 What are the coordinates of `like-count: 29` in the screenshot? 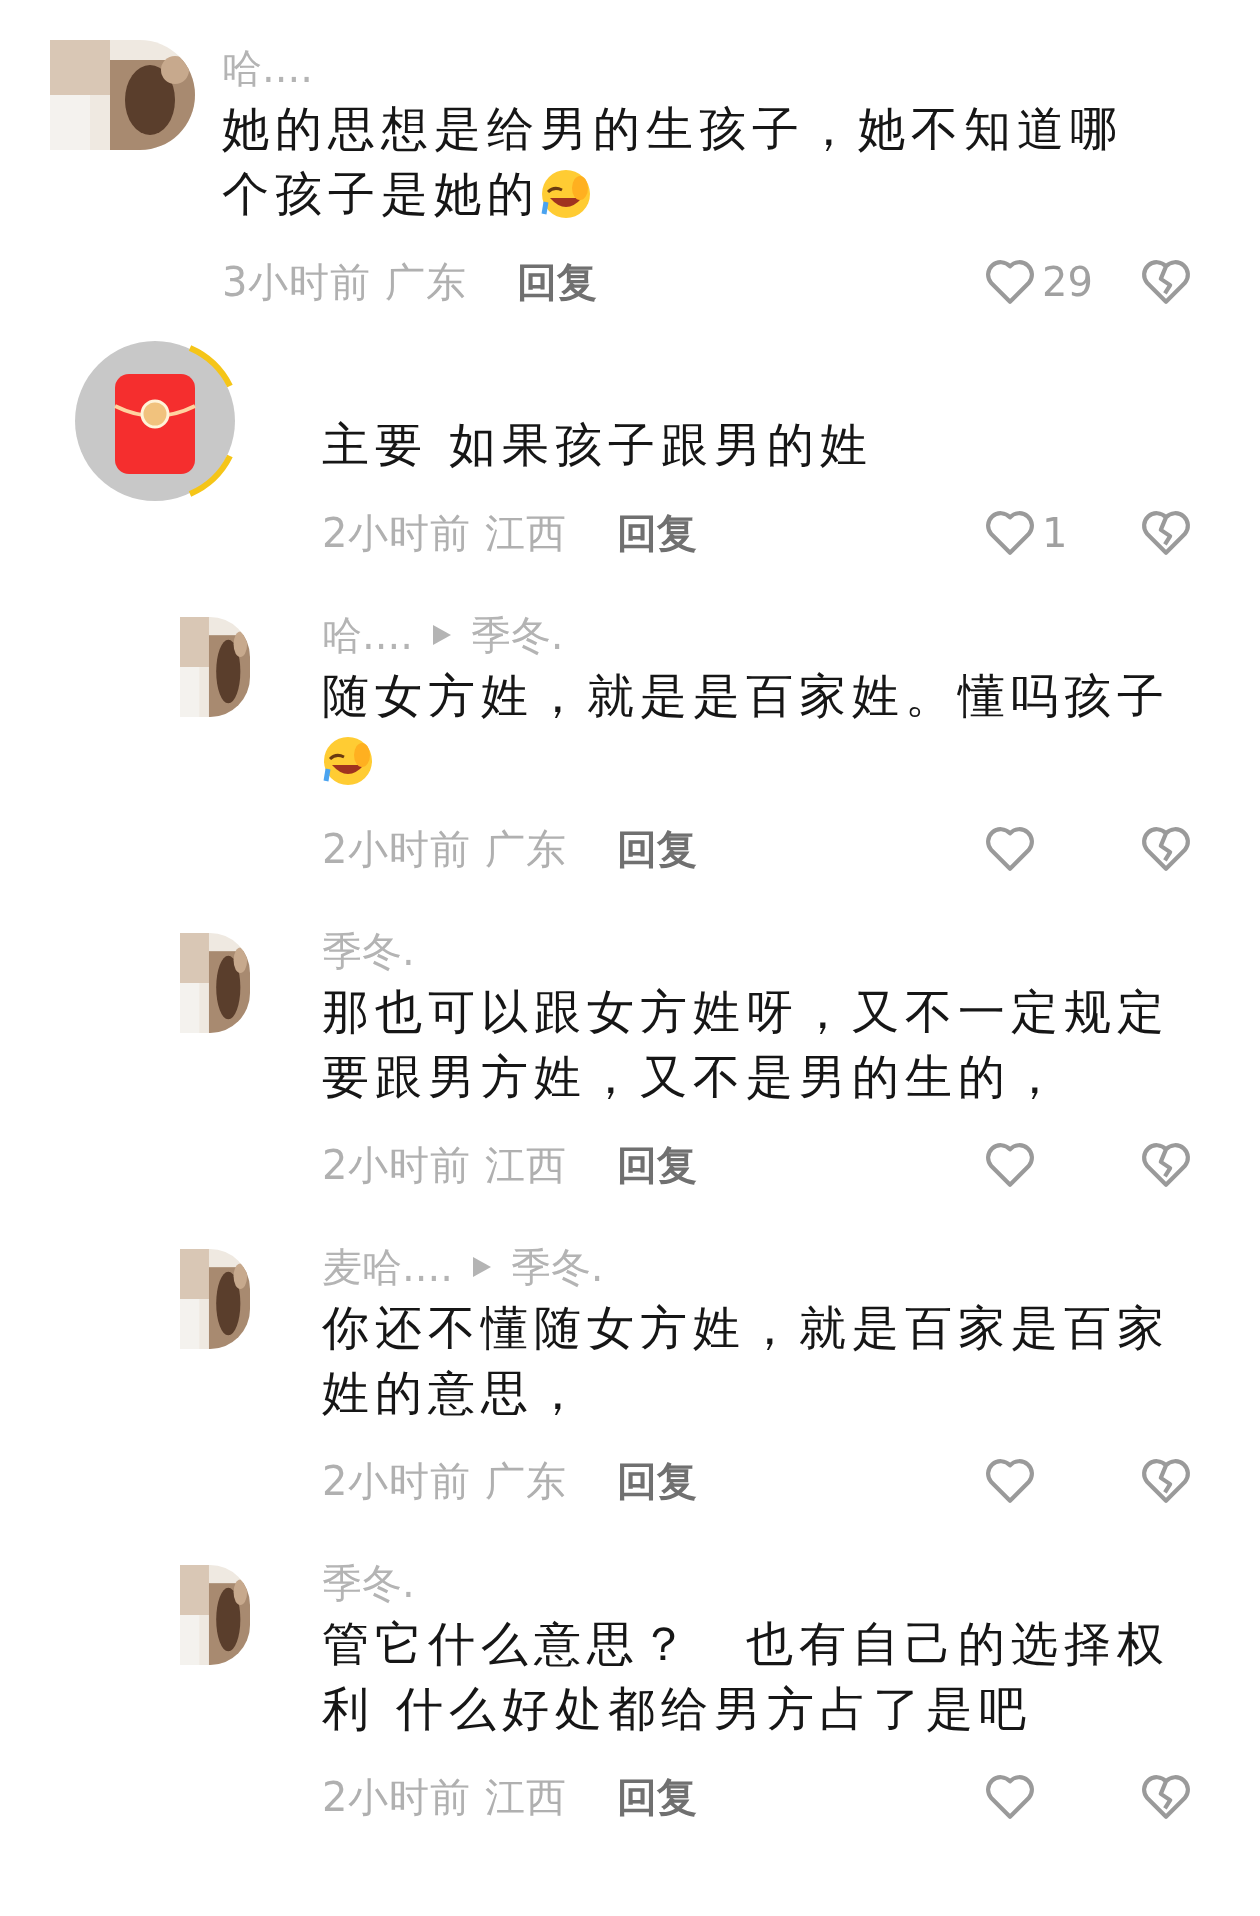 It's located at (1067, 282).